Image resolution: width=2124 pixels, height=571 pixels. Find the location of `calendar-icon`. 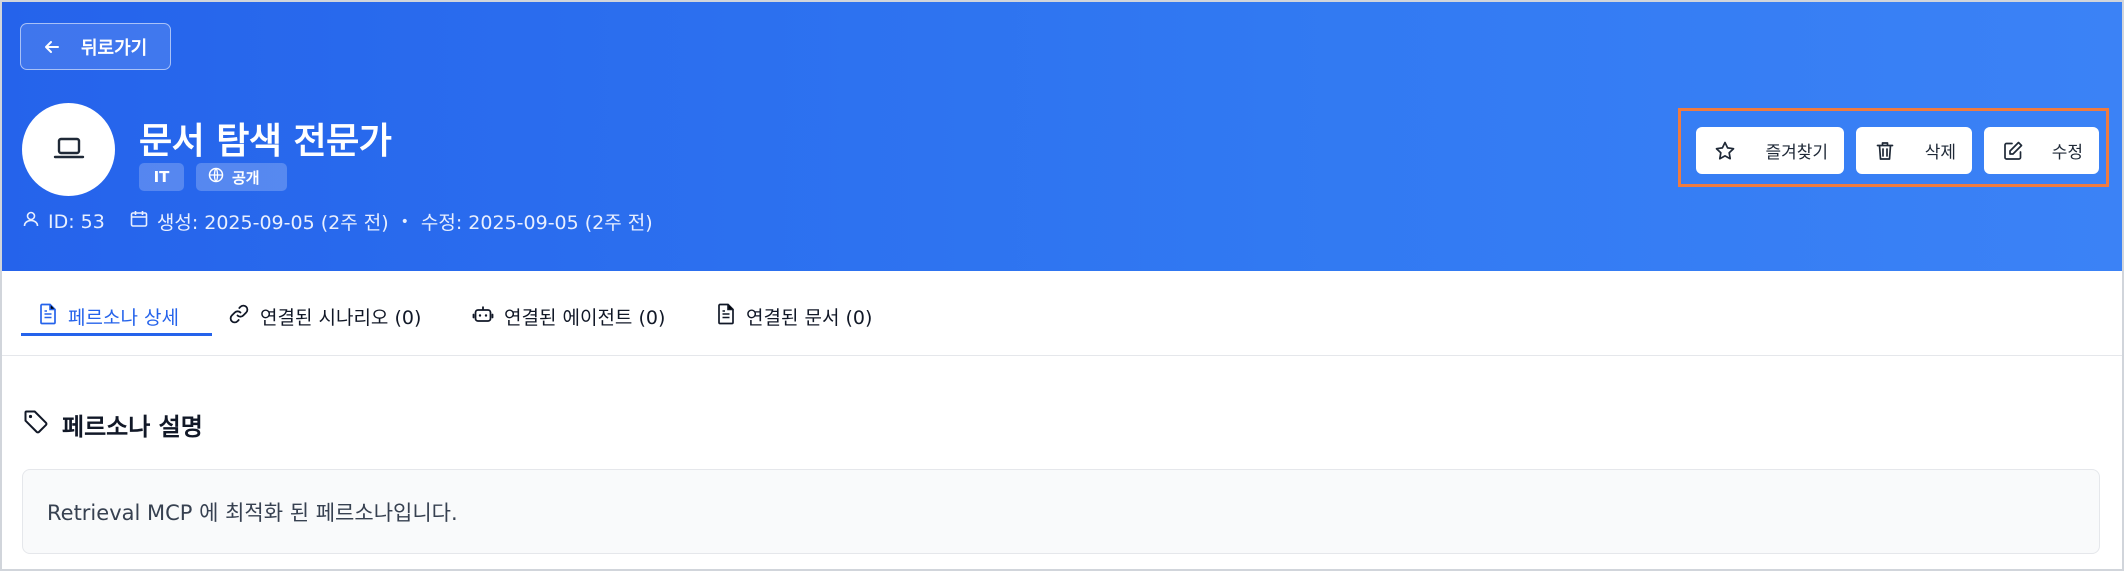

calendar-icon is located at coordinates (139, 221).